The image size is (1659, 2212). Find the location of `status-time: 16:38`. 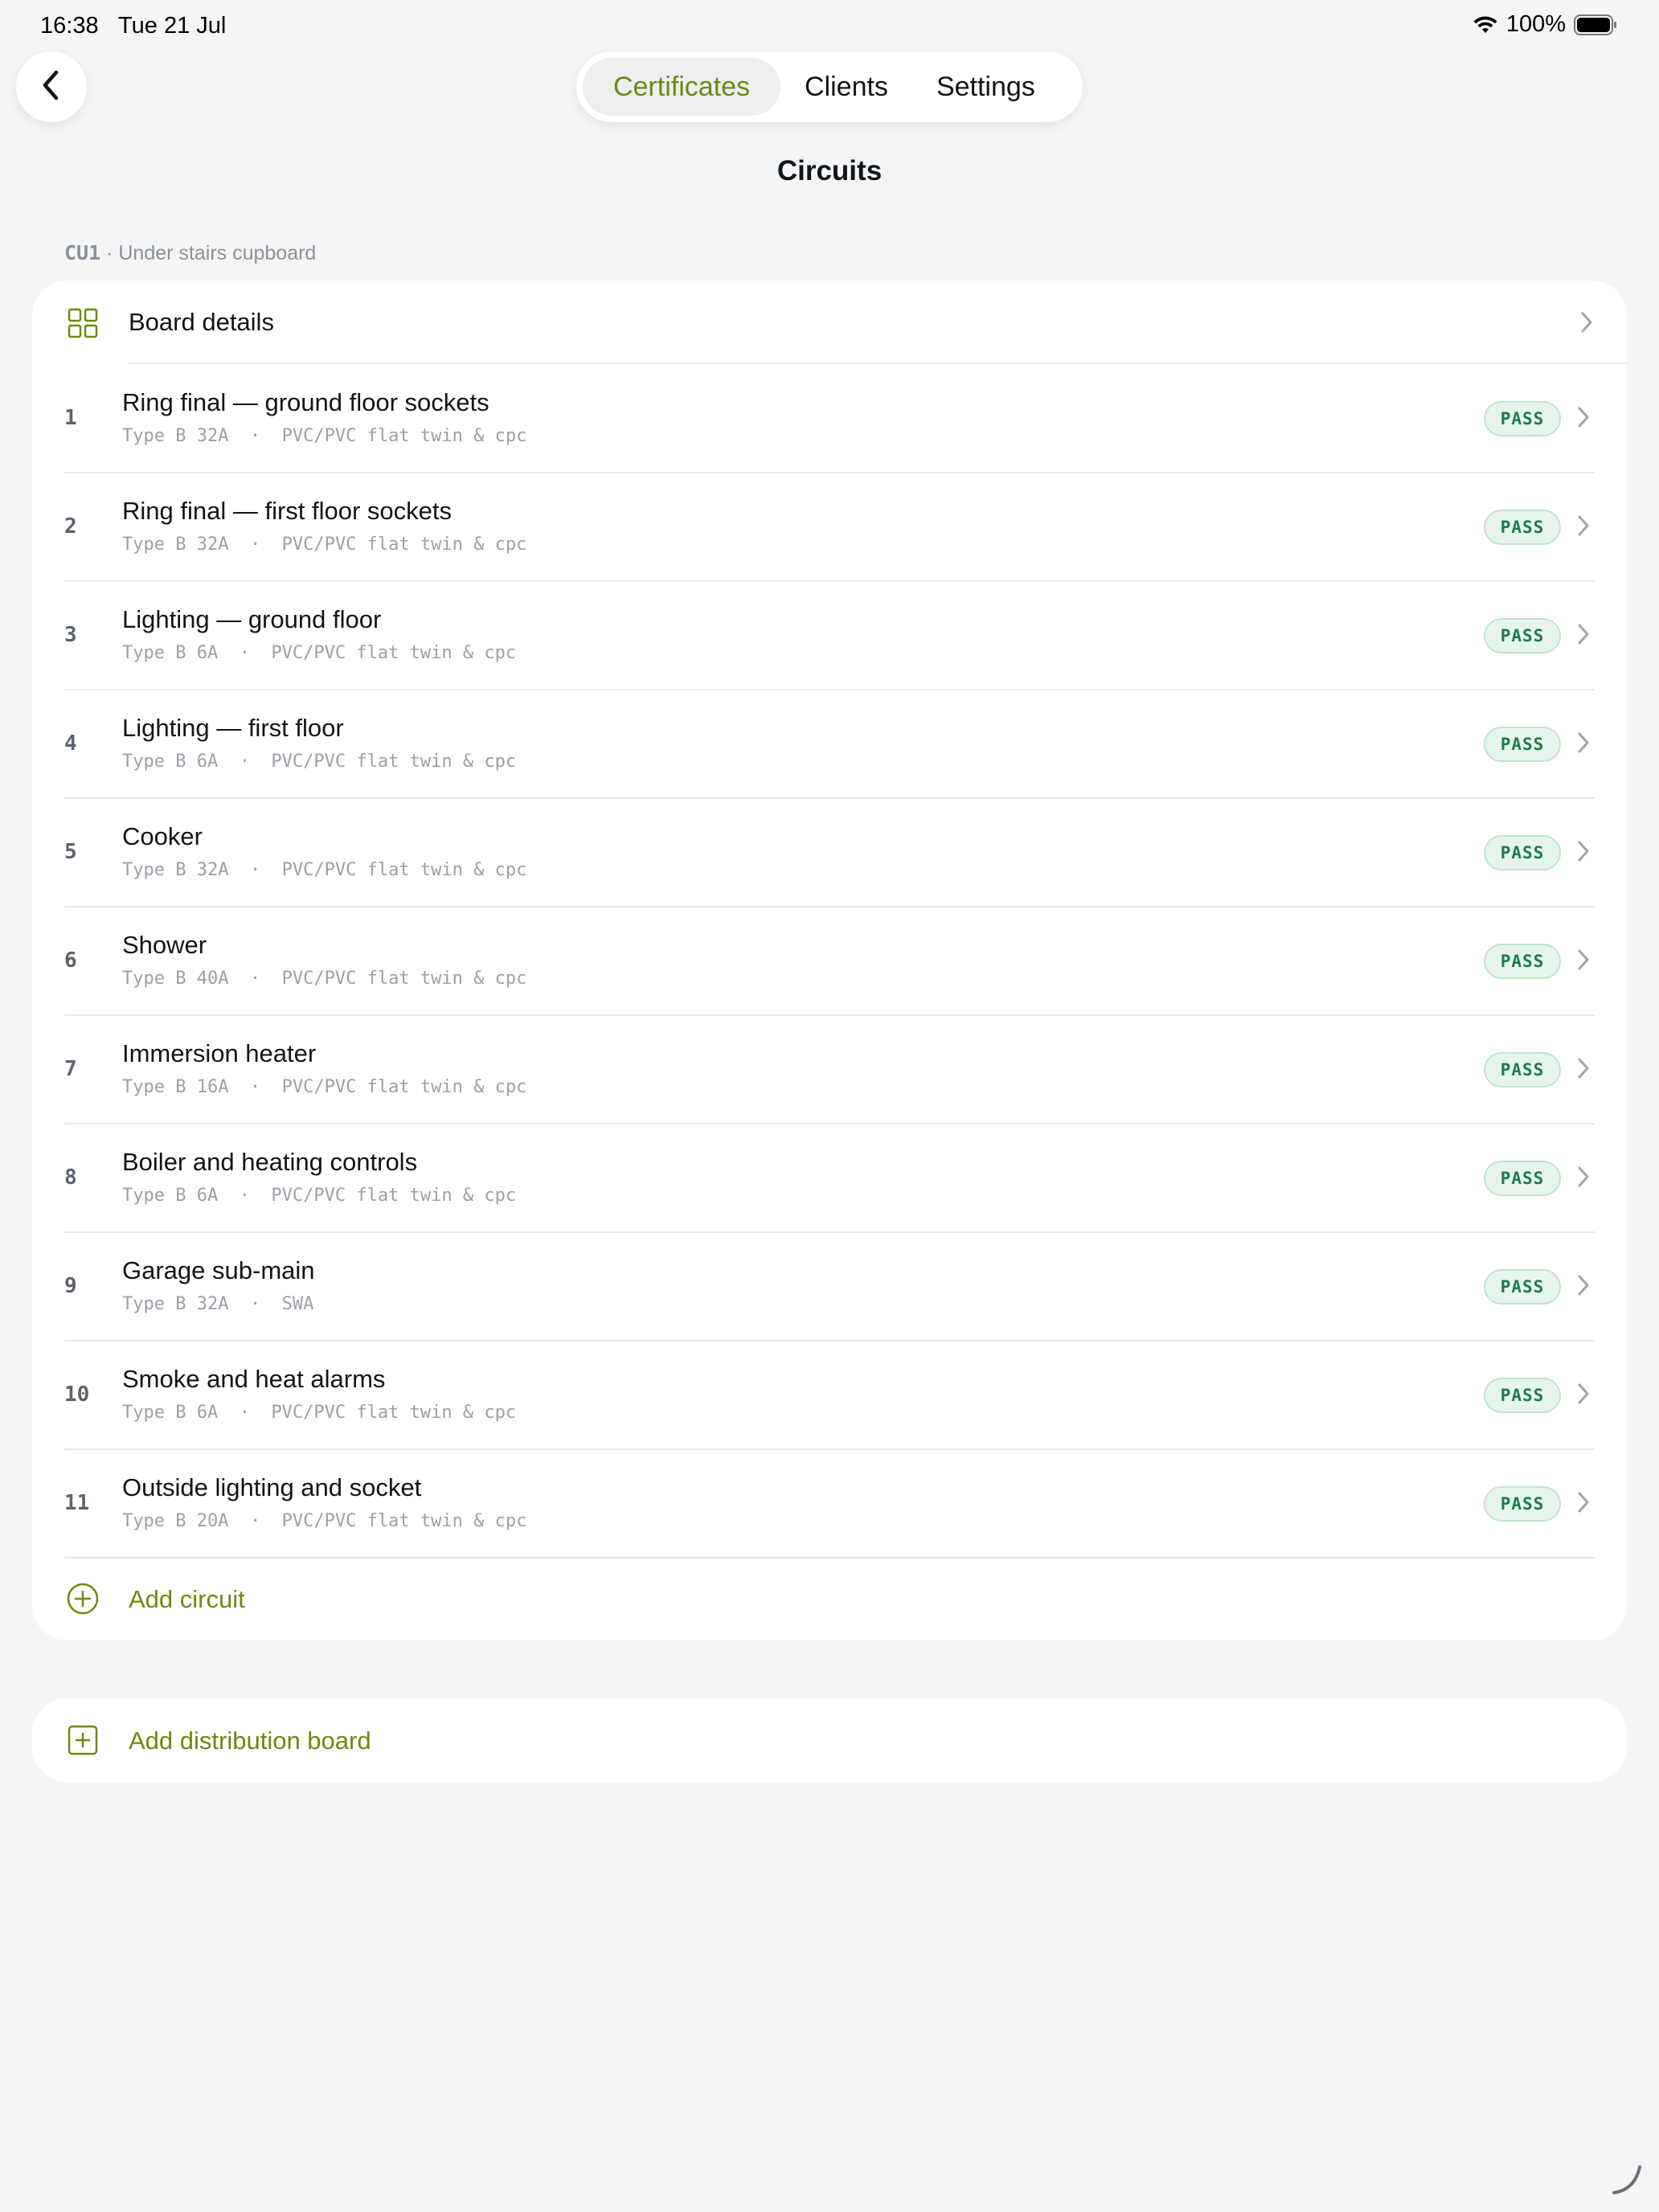

status-time: 16:38 is located at coordinates (69, 26).